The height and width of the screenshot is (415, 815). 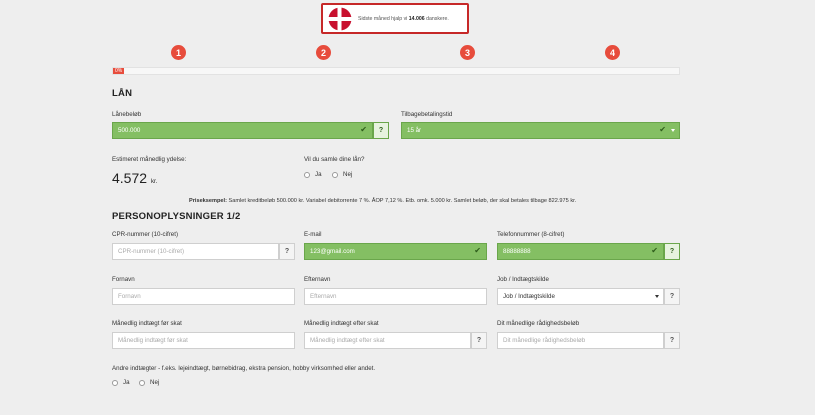 I want to click on phone-label: Telefonnummer (8-cifret), so click(x=531, y=234).